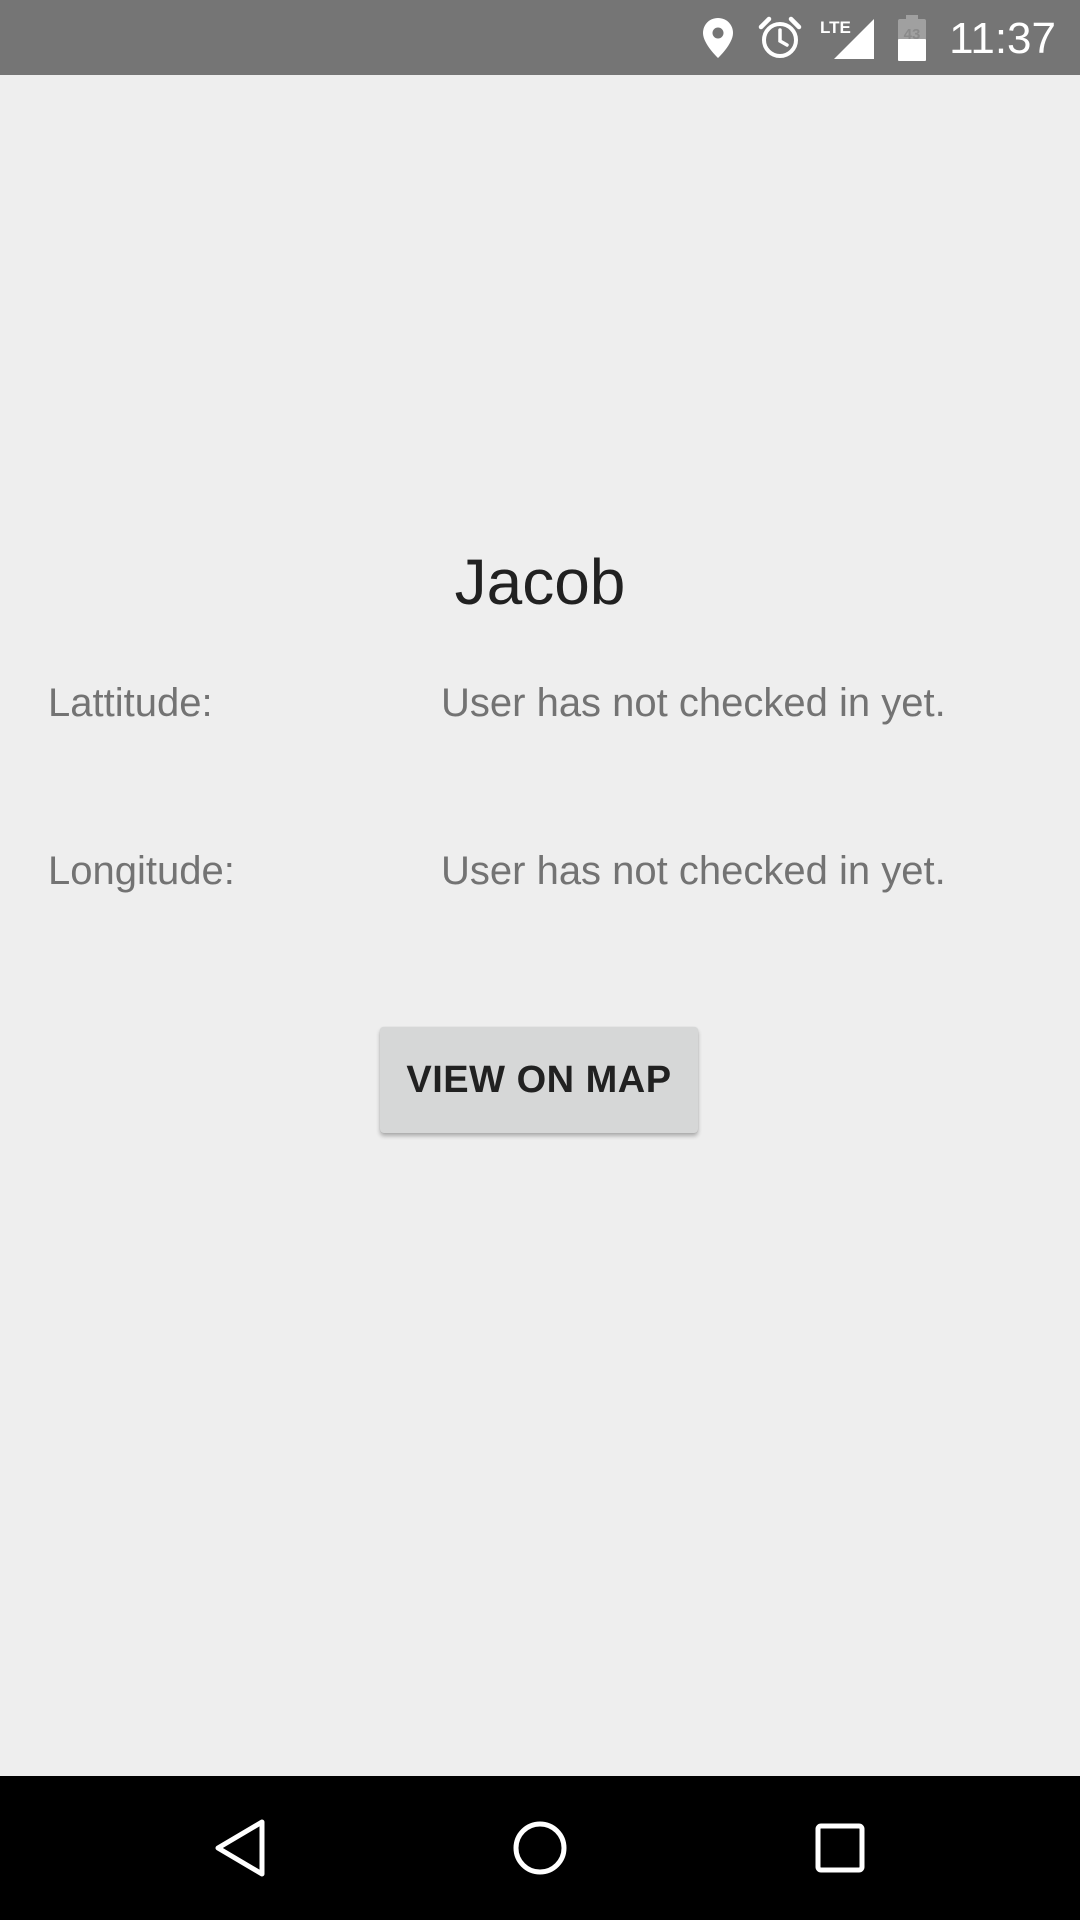 This screenshot has height=1920, width=1080. What do you see at coordinates (540, 582) in the screenshot?
I see `contact-name: Jacob` at bounding box center [540, 582].